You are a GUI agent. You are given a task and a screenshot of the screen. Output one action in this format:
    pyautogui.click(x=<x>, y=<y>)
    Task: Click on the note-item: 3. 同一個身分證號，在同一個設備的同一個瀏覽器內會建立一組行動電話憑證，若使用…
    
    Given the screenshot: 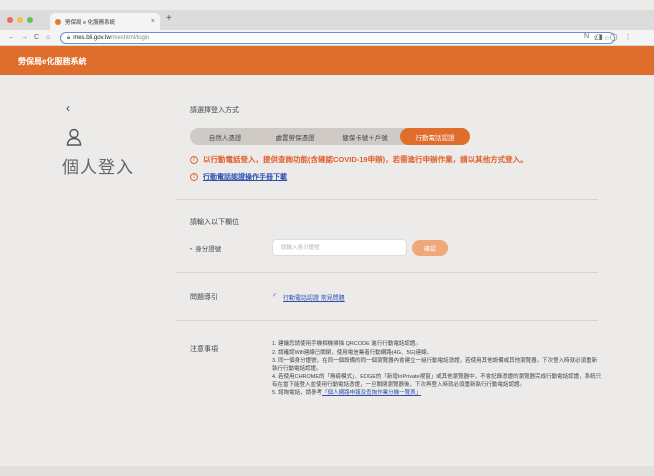 What is the action you would take?
    pyautogui.click(x=435, y=365)
    